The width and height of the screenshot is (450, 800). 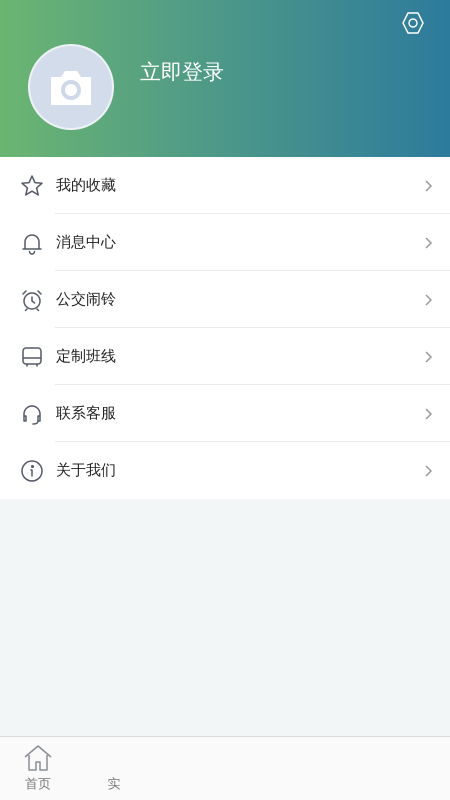 What do you see at coordinates (32, 300) in the screenshot?
I see `alarm-clock-icon` at bounding box center [32, 300].